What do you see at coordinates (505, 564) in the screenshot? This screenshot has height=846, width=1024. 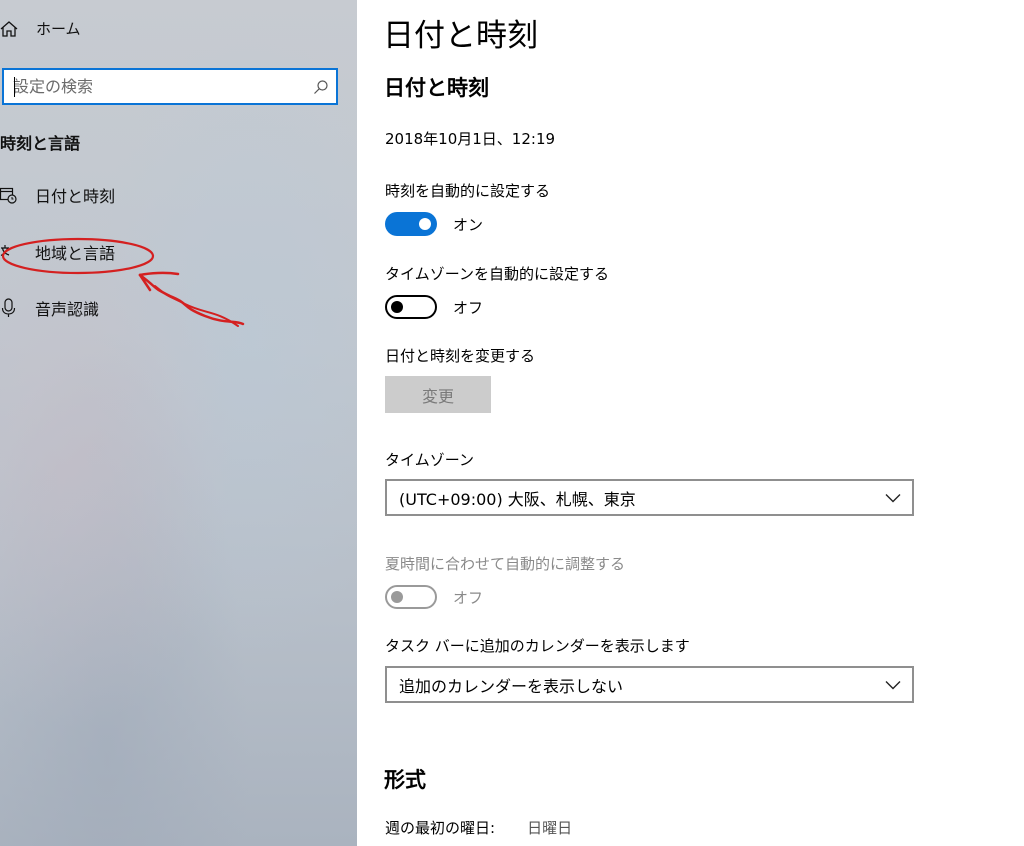 I see `dst-label: 夏時間に合わせて自動的に調整する` at bounding box center [505, 564].